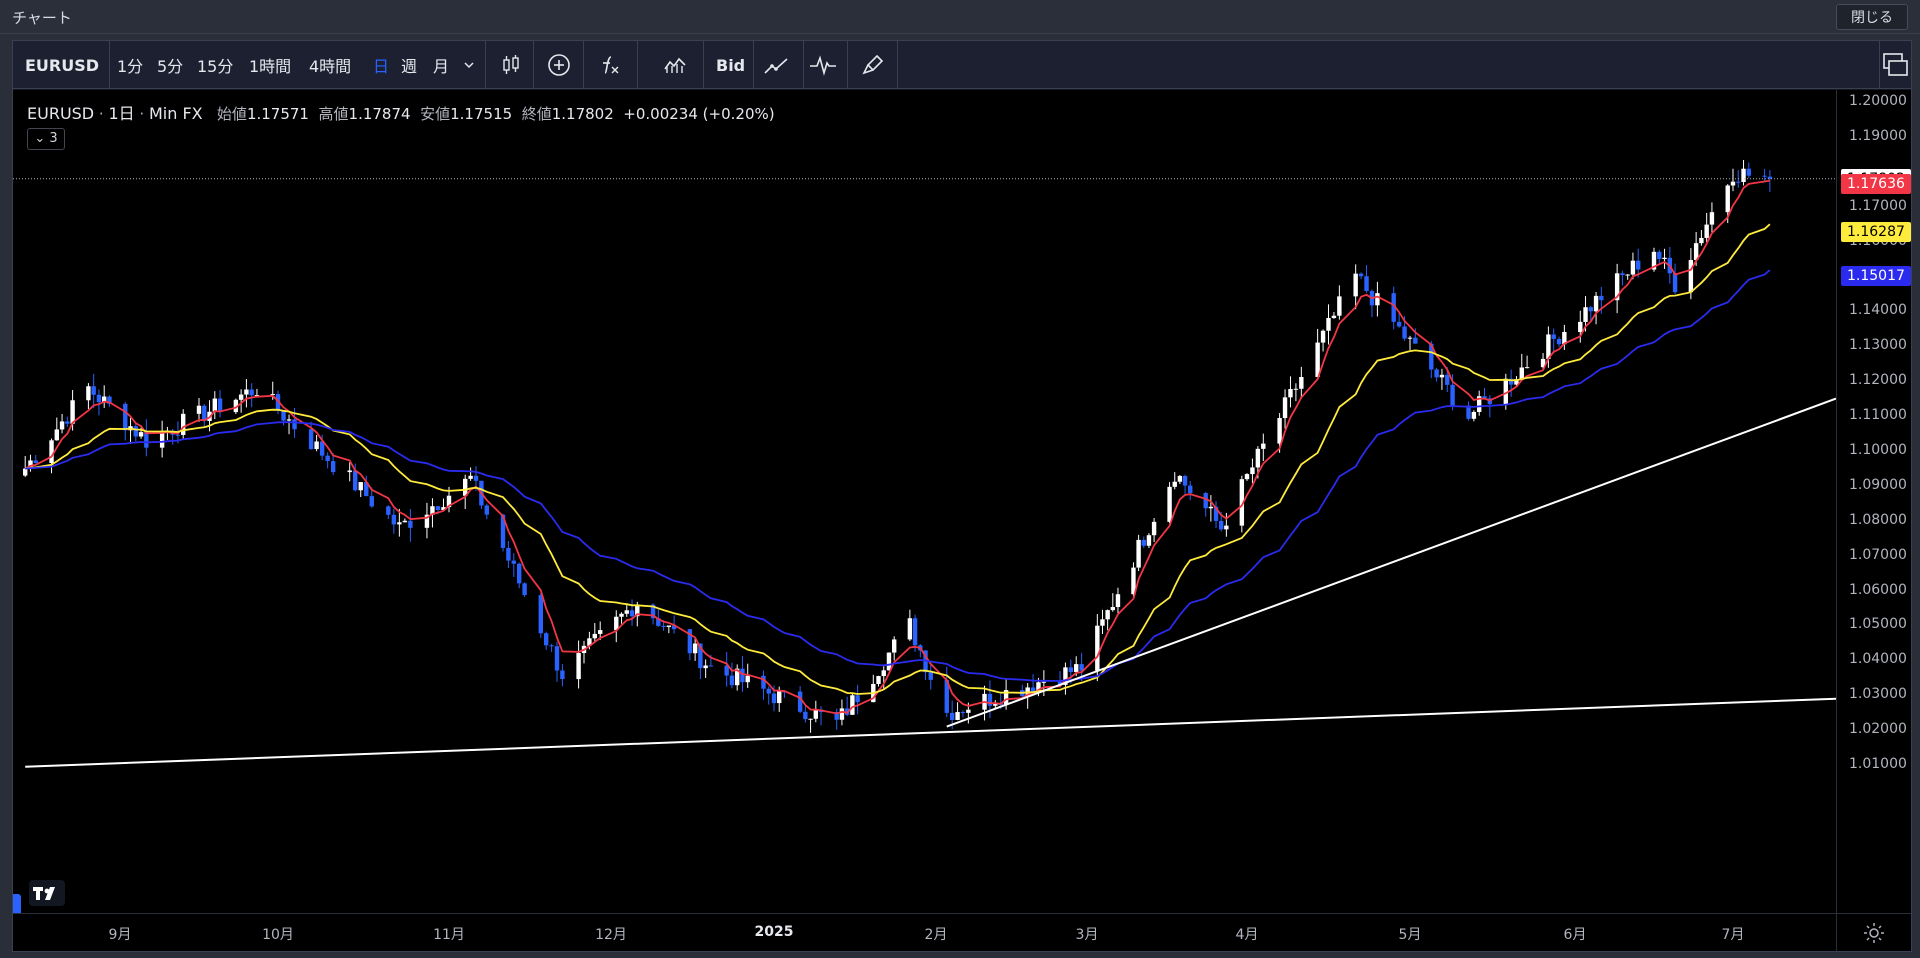  I want to click on add-compare-icon, so click(559, 65).